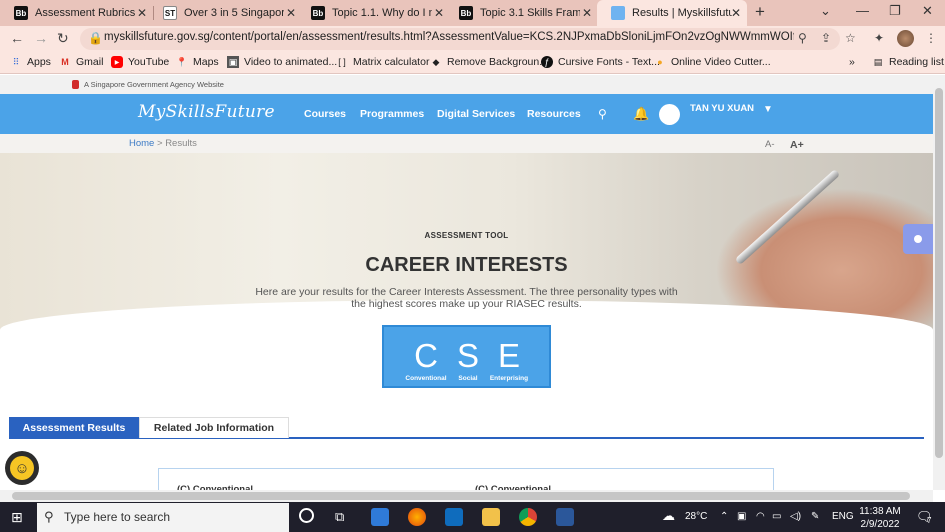 The height and width of the screenshot is (532, 945). I want to click on browser-menu-icon: ⋮, so click(931, 38).